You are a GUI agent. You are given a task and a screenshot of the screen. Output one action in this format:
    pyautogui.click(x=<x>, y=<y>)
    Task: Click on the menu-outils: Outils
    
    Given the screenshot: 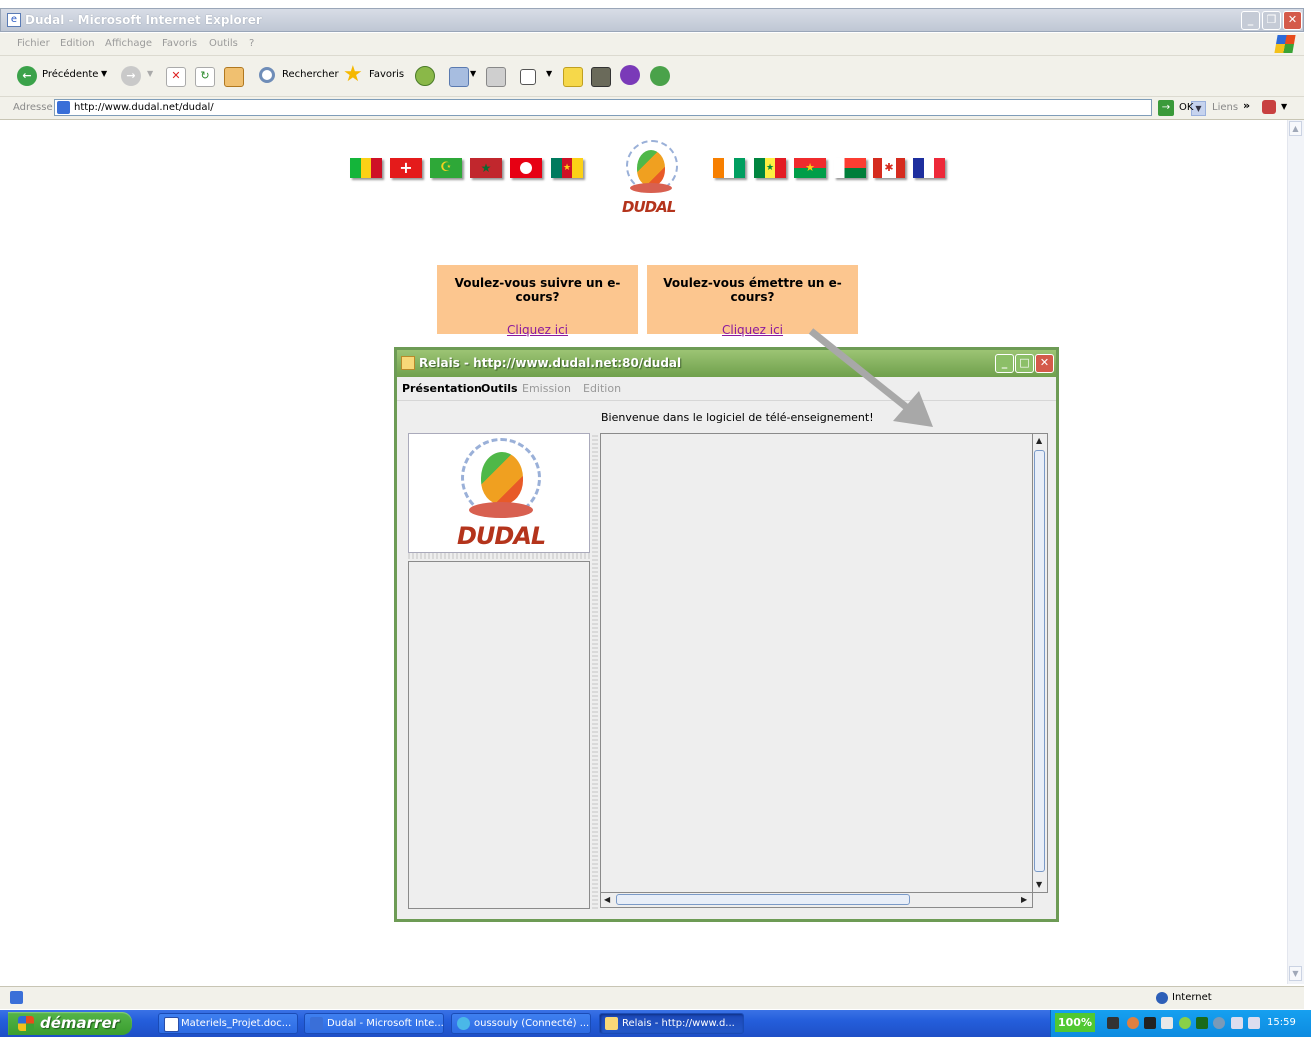 What is the action you would take?
    pyautogui.click(x=223, y=43)
    